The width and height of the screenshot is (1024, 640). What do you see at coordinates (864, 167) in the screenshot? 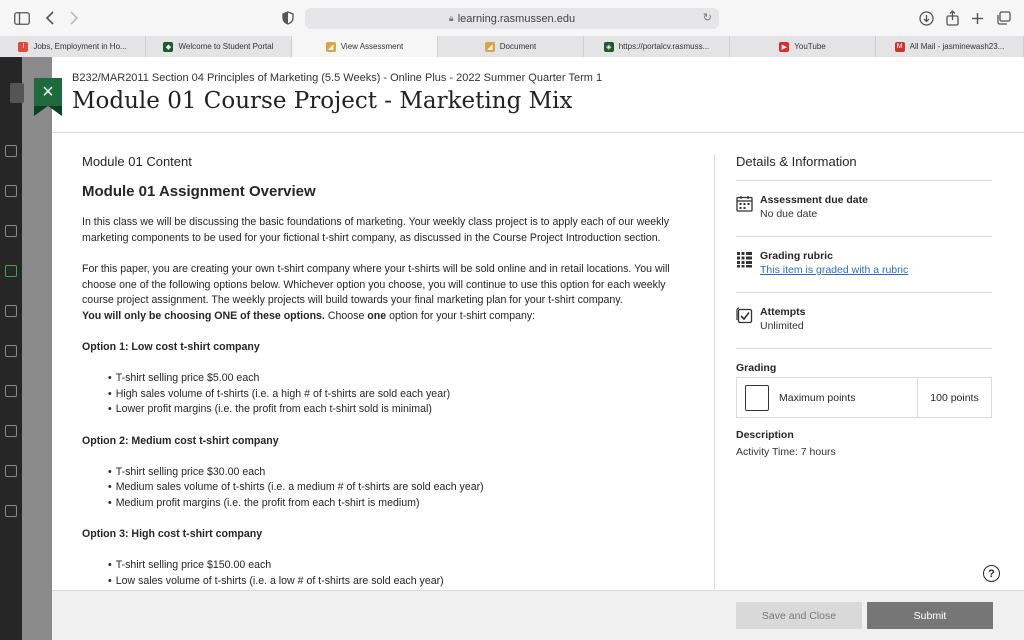
I see `details-heading: Details & Information` at bounding box center [864, 167].